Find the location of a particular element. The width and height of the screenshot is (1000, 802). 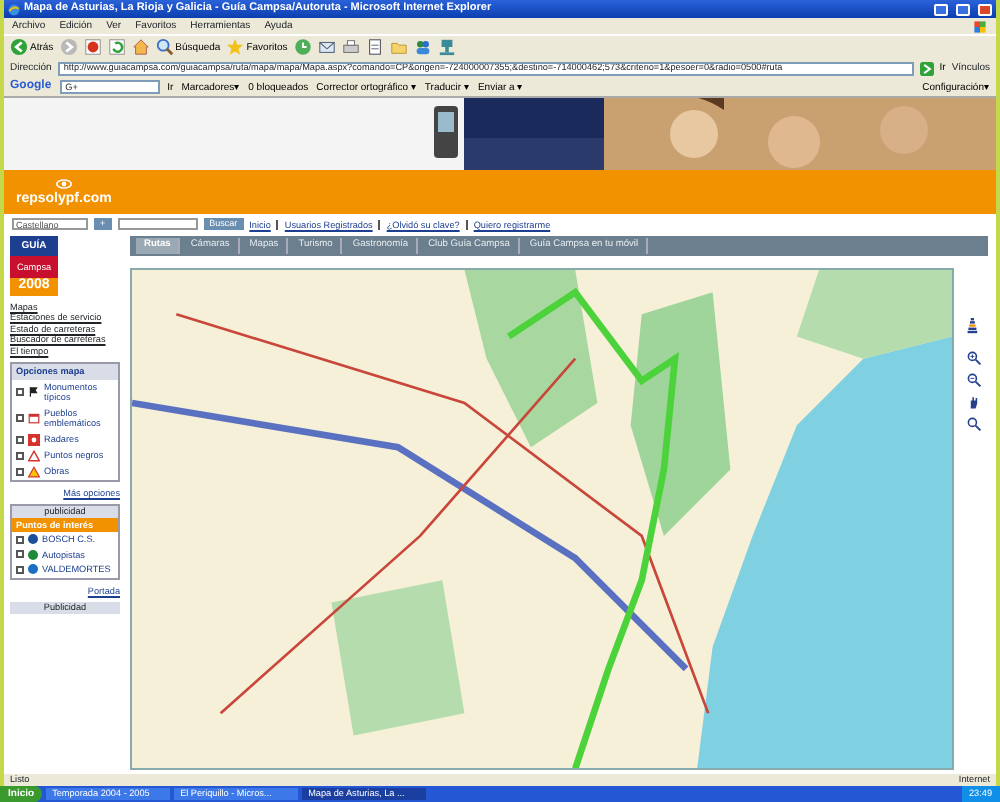

zoom-out-icon is located at coordinates (974, 379).